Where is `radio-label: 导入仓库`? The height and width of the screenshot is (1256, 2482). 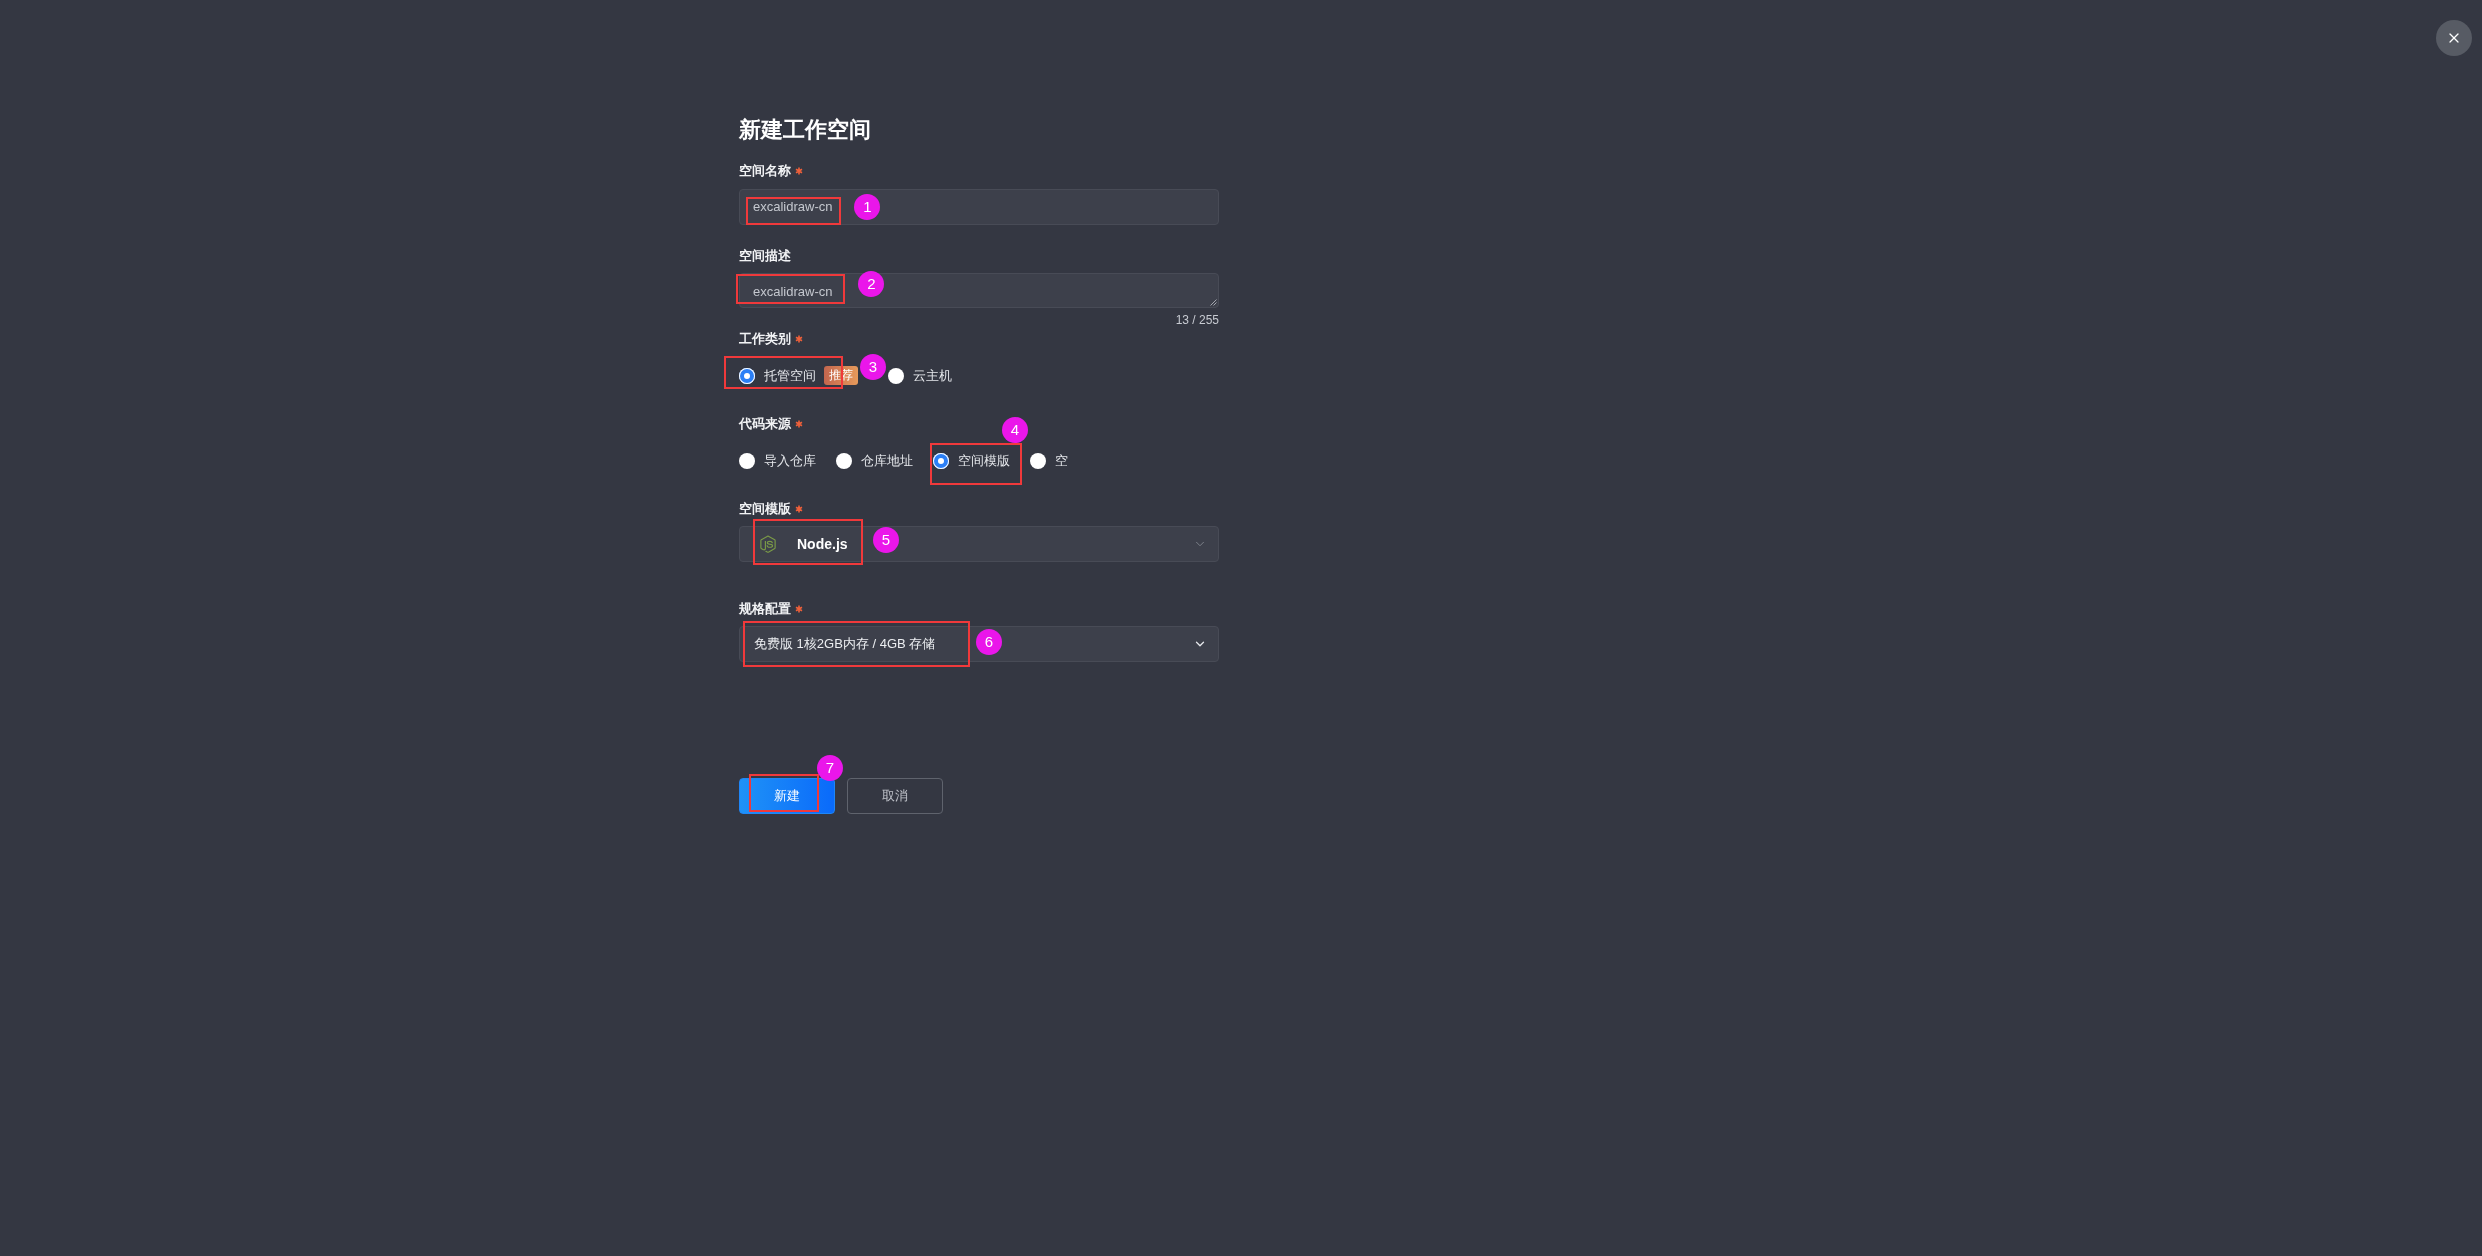
radio-label: 导入仓库 is located at coordinates (790, 460).